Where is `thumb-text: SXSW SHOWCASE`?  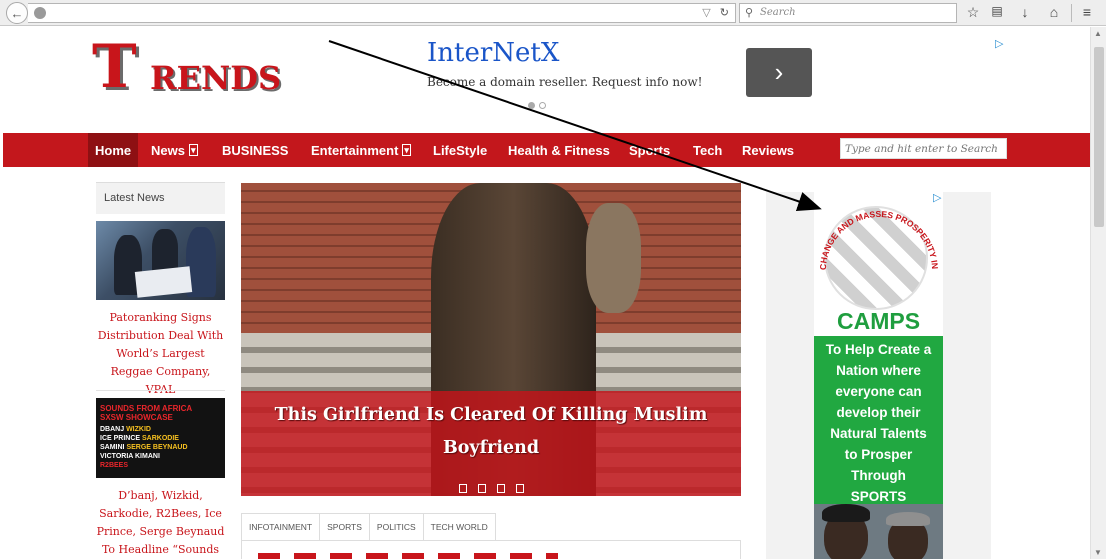
thumb-text: SXSW SHOWCASE is located at coordinates (136, 417).